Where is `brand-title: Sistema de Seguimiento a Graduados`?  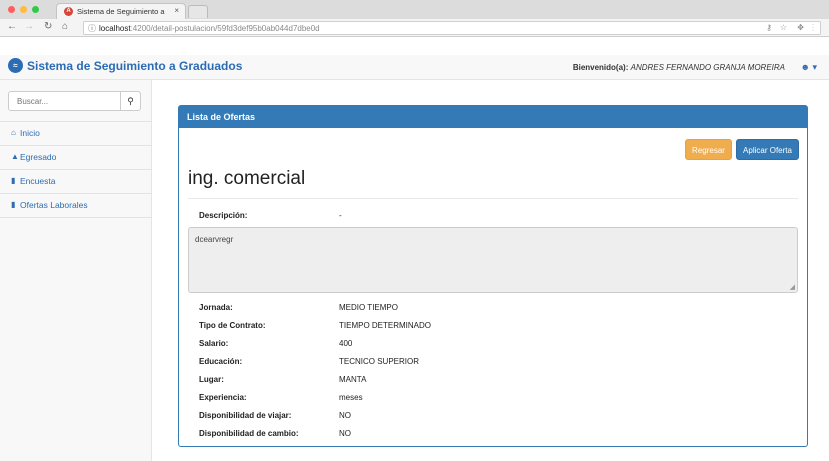 brand-title: Sistema de Seguimiento a Graduados is located at coordinates (134, 66).